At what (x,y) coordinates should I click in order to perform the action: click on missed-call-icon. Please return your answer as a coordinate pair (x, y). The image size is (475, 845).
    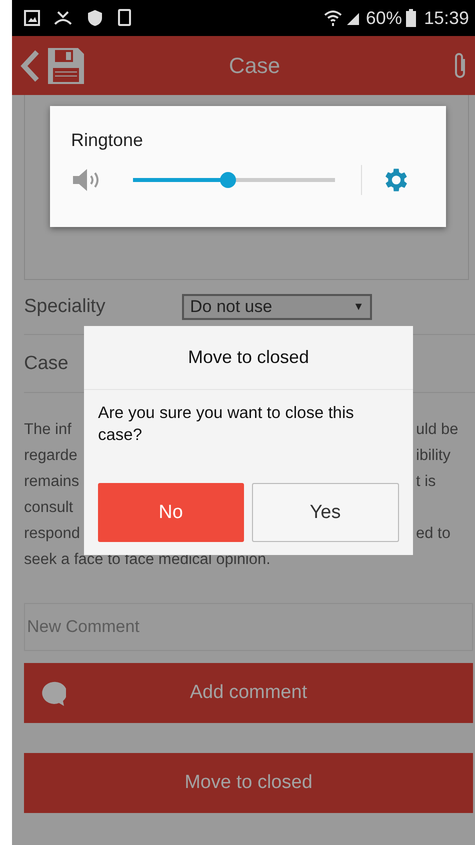
    Looking at the image, I should click on (63, 18).